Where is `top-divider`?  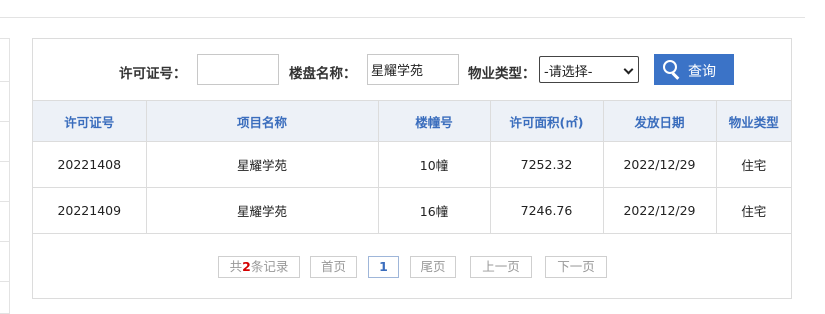 top-divider is located at coordinates (402, 17).